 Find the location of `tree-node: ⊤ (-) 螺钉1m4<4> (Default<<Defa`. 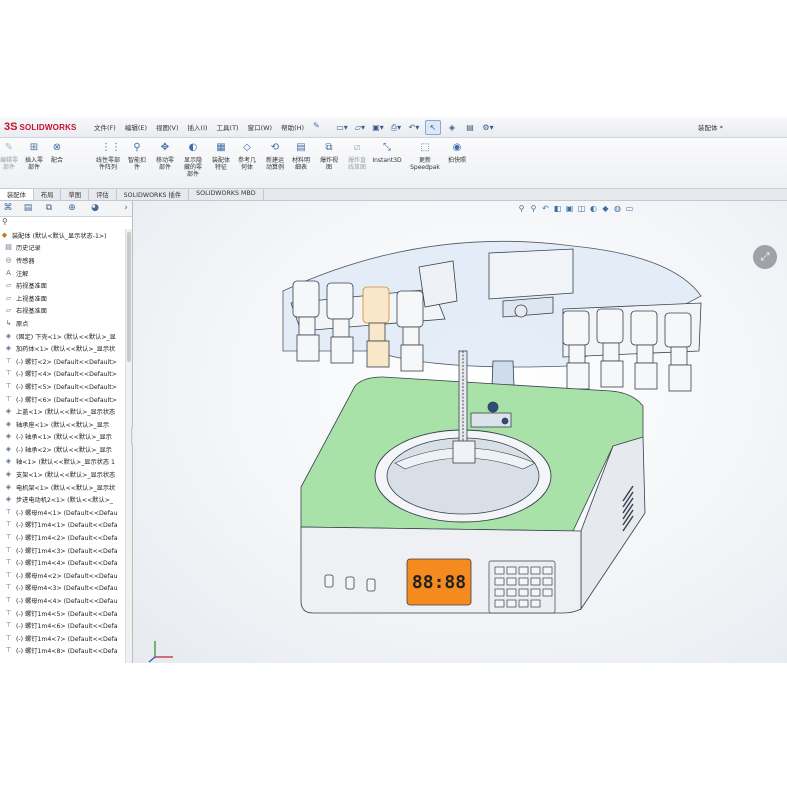

tree-node: ⊤ (-) 螺钉1m4<4> (Default<<Defa is located at coordinates (62, 562).